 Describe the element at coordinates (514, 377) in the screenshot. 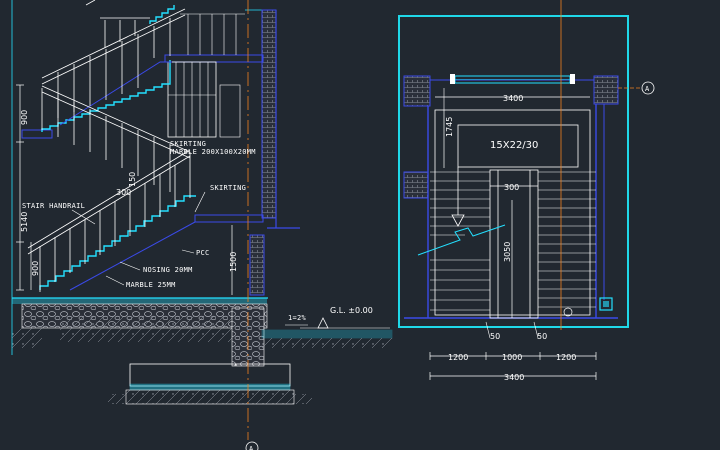

I see `plan-dim-3400-overall: 3400` at that location.